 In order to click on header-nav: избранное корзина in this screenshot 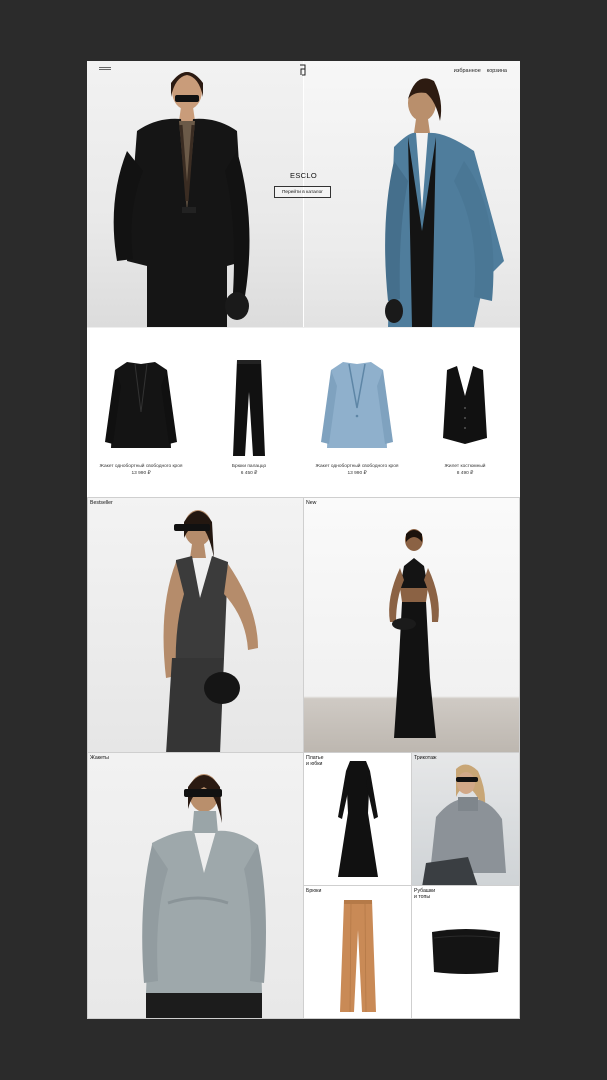, I will do `click(480, 71)`.